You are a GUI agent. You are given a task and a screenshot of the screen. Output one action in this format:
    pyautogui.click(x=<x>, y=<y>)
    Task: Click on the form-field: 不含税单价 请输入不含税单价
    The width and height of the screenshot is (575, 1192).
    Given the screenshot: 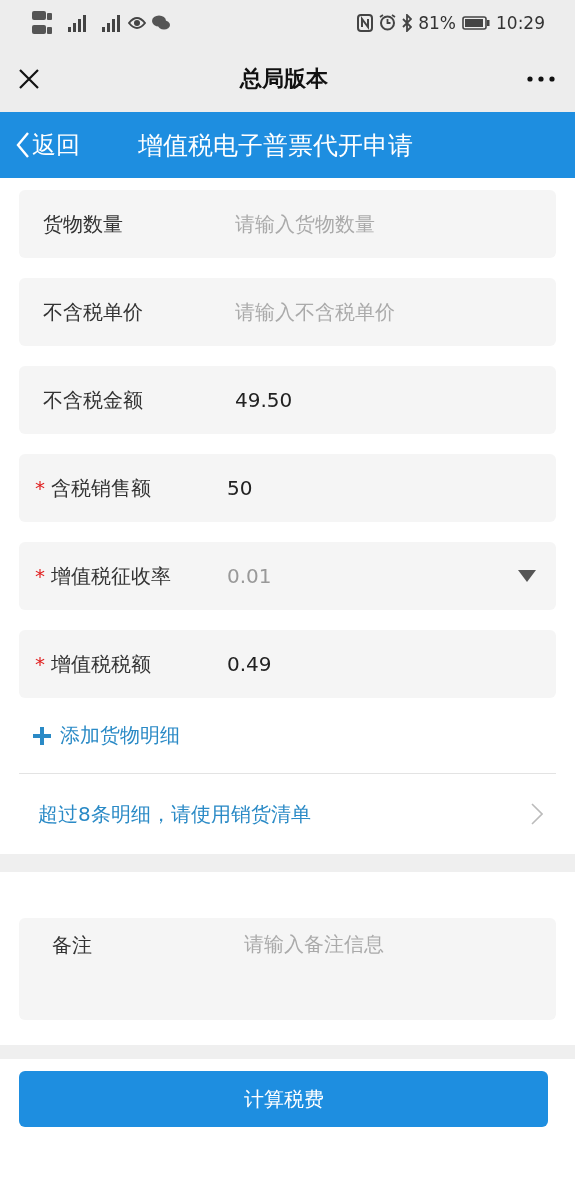 What is the action you would take?
    pyautogui.click(x=287, y=312)
    